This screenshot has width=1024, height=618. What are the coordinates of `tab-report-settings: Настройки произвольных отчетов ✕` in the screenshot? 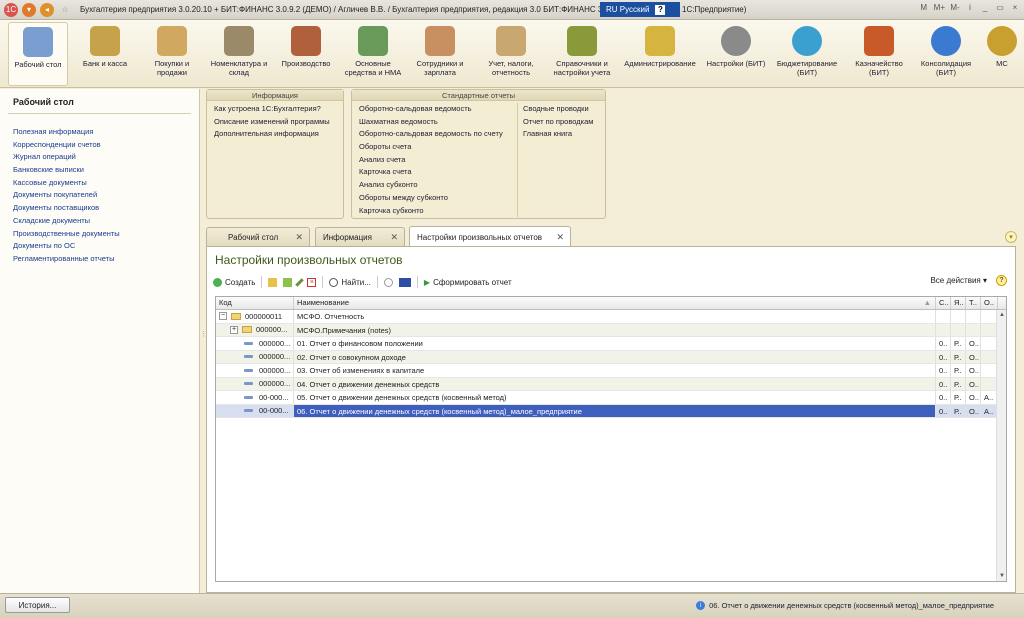 It's located at (490, 236).